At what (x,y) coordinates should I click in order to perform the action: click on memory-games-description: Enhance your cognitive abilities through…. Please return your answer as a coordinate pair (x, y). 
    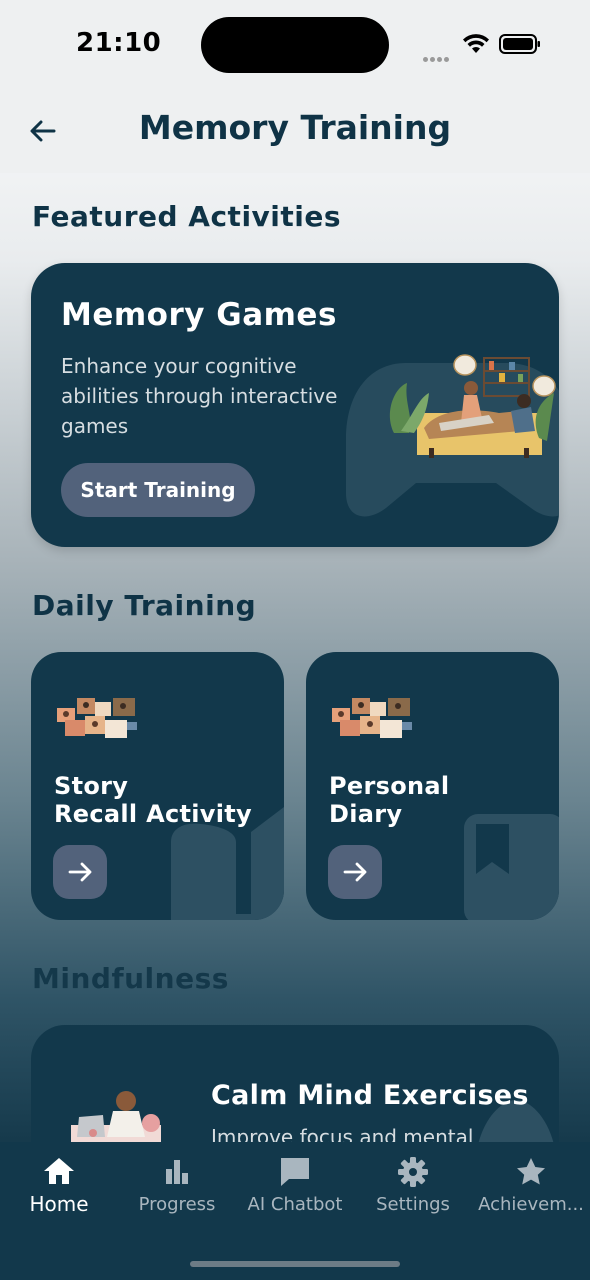
    Looking at the image, I should click on (199, 396).